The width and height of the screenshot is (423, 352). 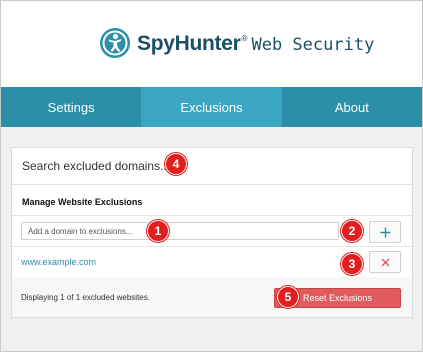 What do you see at coordinates (176, 164) in the screenshot?
I see `marker-4: 4` at bounding box center [176, 164].